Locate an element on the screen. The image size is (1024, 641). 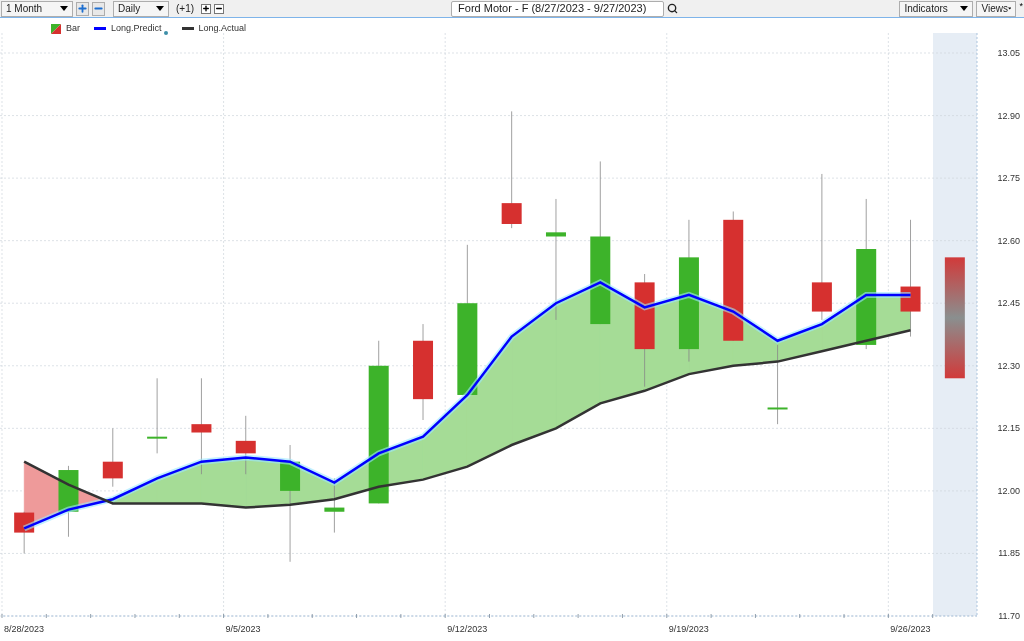
y-axis-label: 12.90 is located at coordinates (1008, 115).